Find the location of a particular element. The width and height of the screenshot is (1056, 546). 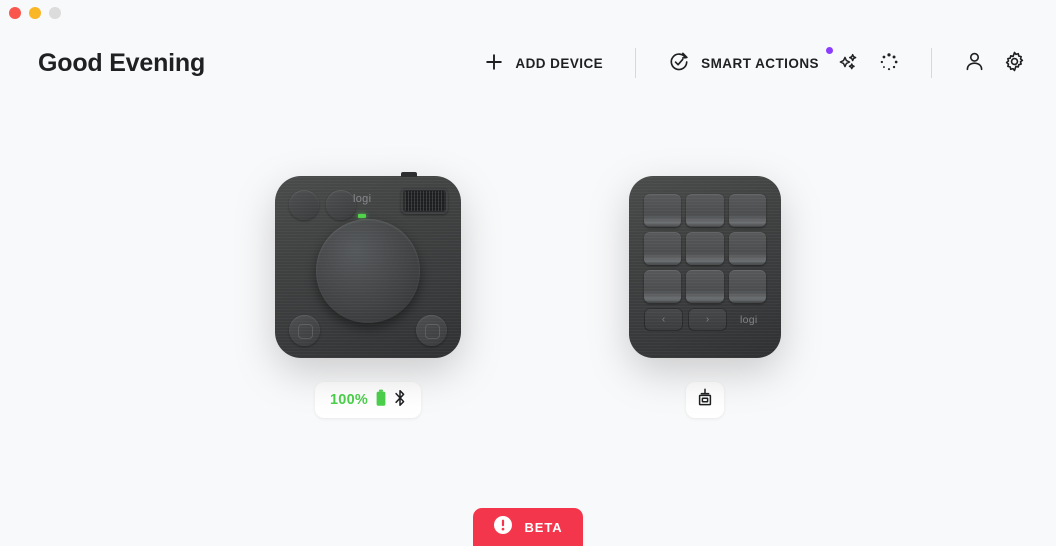

app-header: Good Evening ADD DEVICE SMART ACTIONS is located at coordinates (528, 63).